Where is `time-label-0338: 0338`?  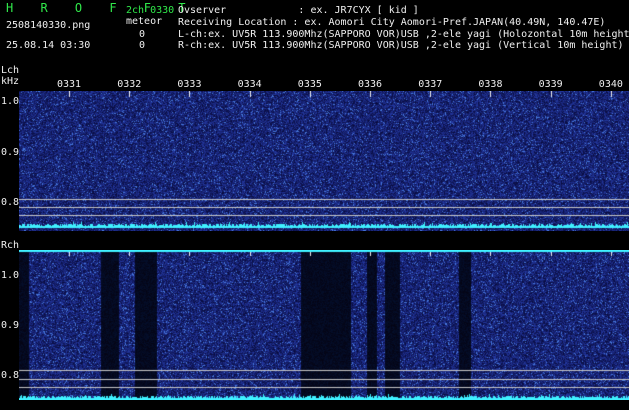 time-label-0338: 0338 is located at coordinates (490, 84).